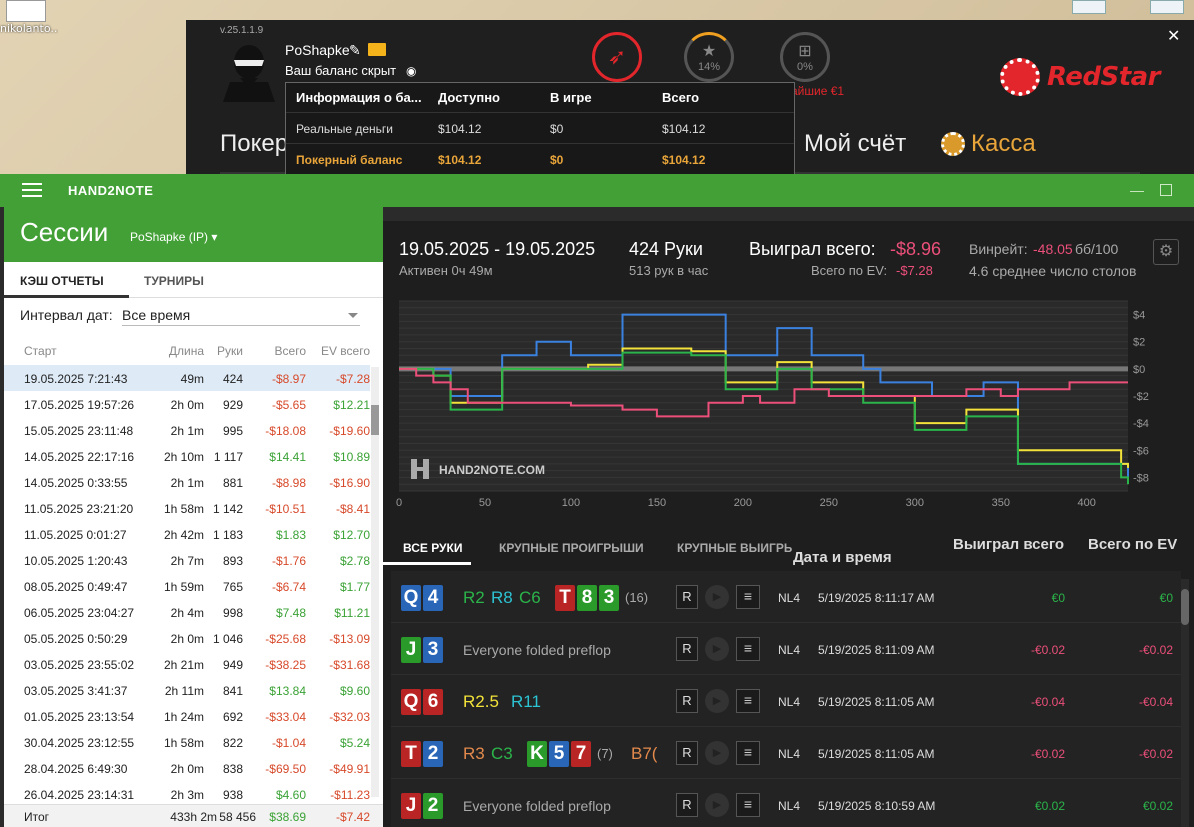 This screenshot has height=827, width=1194. I want to click on table-row: 11.05.2025 0:01:27 2h 42m 1 183 $1.83 $12.70, so click(187, 534).